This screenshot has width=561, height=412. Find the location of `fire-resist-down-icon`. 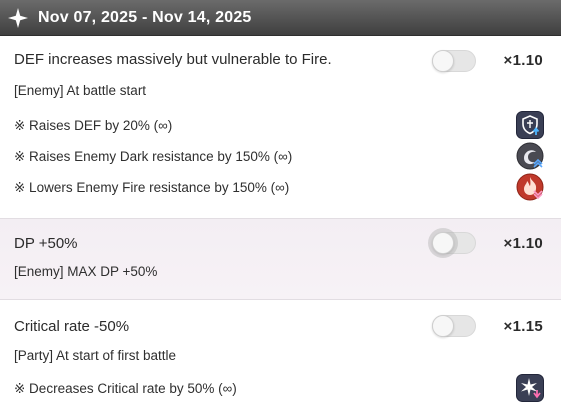

fire-resist-down-icon is located at coordinates (530, 187).